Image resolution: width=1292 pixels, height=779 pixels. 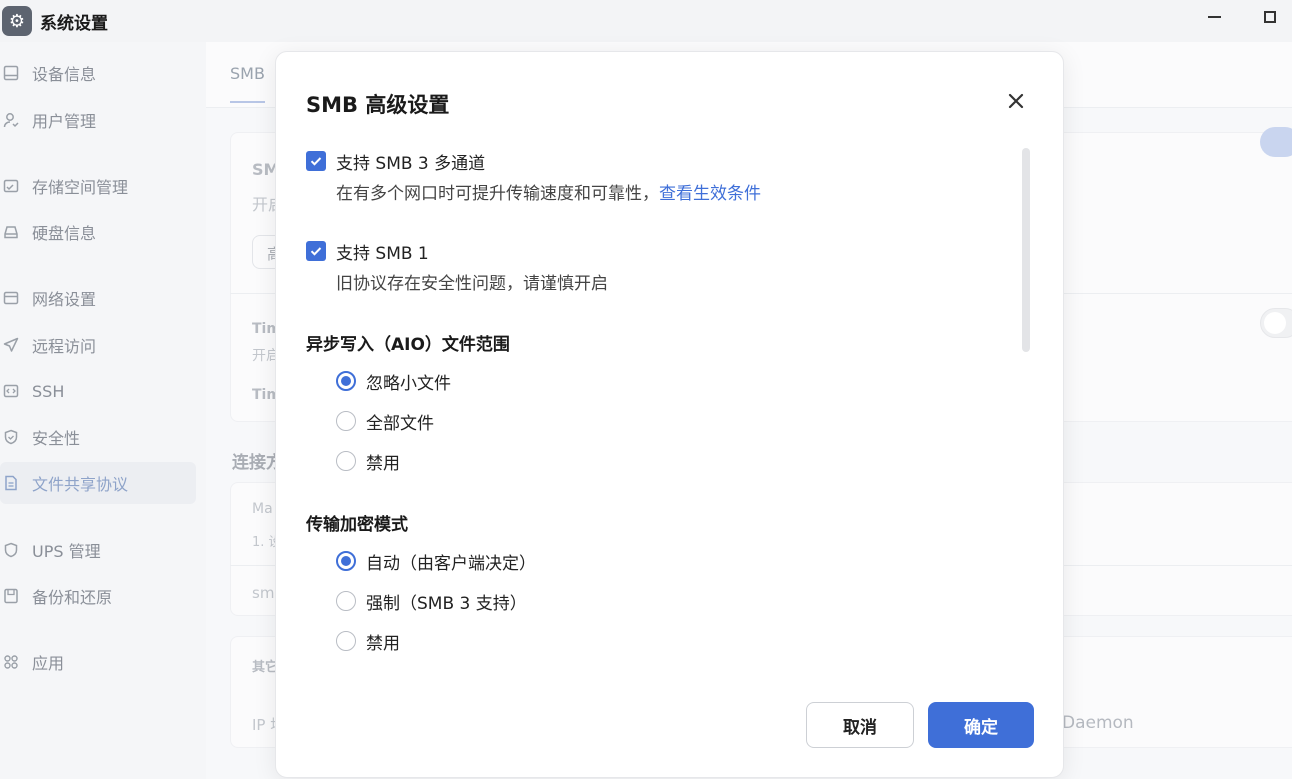 I want to click on aio-option-label: 忽略小文件, so click(x=408, y=381).